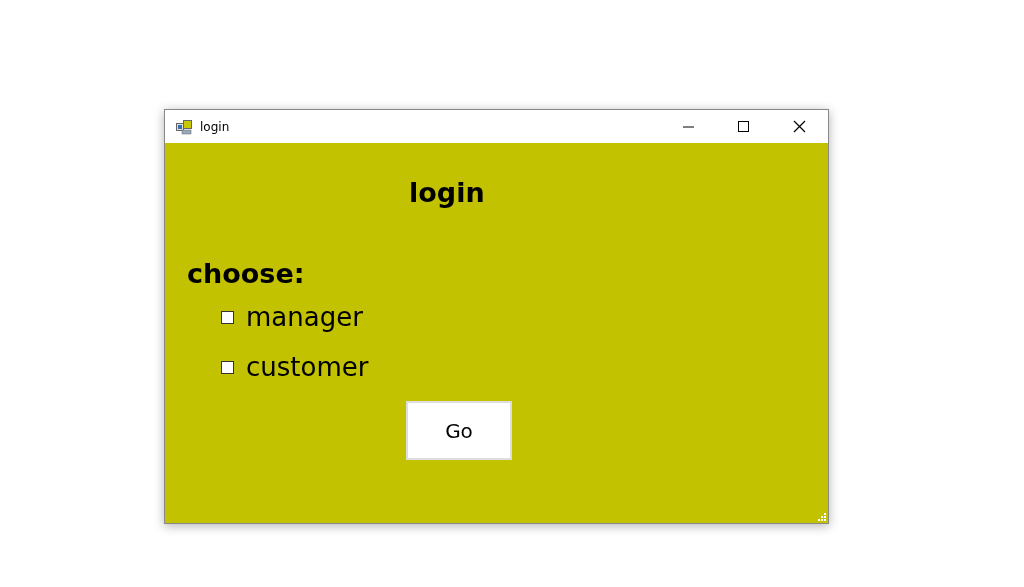 The height and width of the screenshot is (587, 1024). I want to click on form-heading: login, so click(447, 192).